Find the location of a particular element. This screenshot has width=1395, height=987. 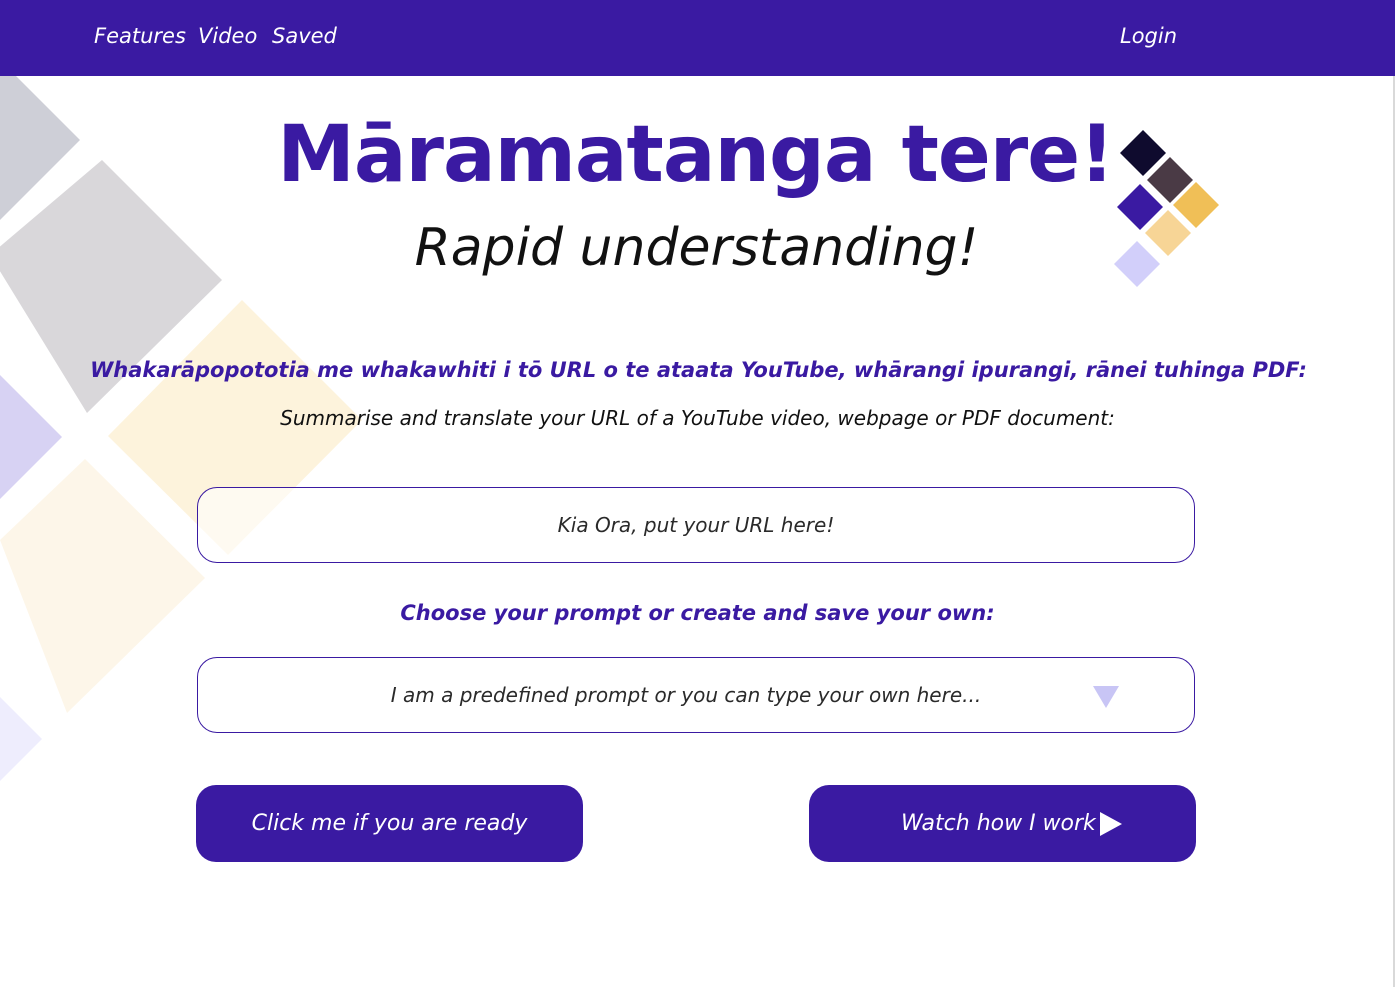

bg-diamond-pale is located at coordinates (21, 739).